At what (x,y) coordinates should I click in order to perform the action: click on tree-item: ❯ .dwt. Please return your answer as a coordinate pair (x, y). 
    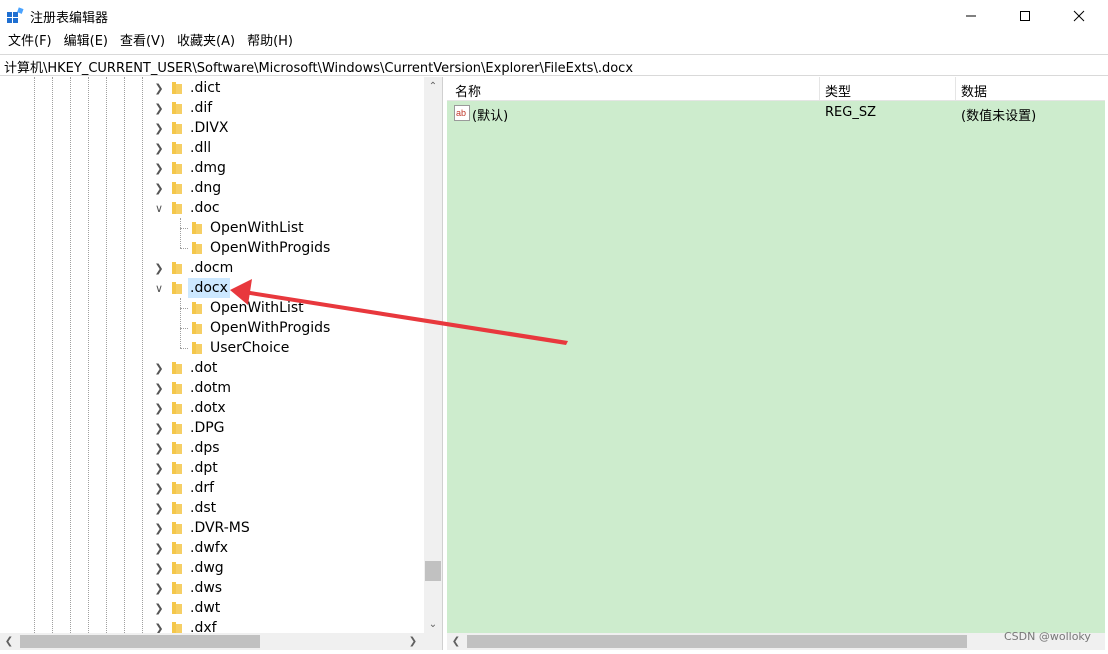
    Looking at the image, I should click on (212, 608).